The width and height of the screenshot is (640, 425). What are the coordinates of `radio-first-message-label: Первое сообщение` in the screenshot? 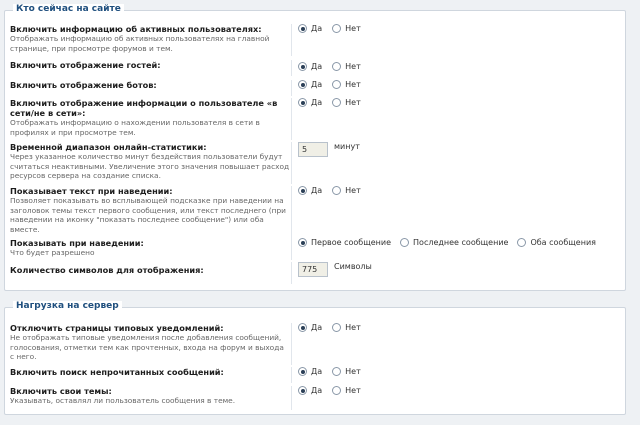 It's located at (351, 242).